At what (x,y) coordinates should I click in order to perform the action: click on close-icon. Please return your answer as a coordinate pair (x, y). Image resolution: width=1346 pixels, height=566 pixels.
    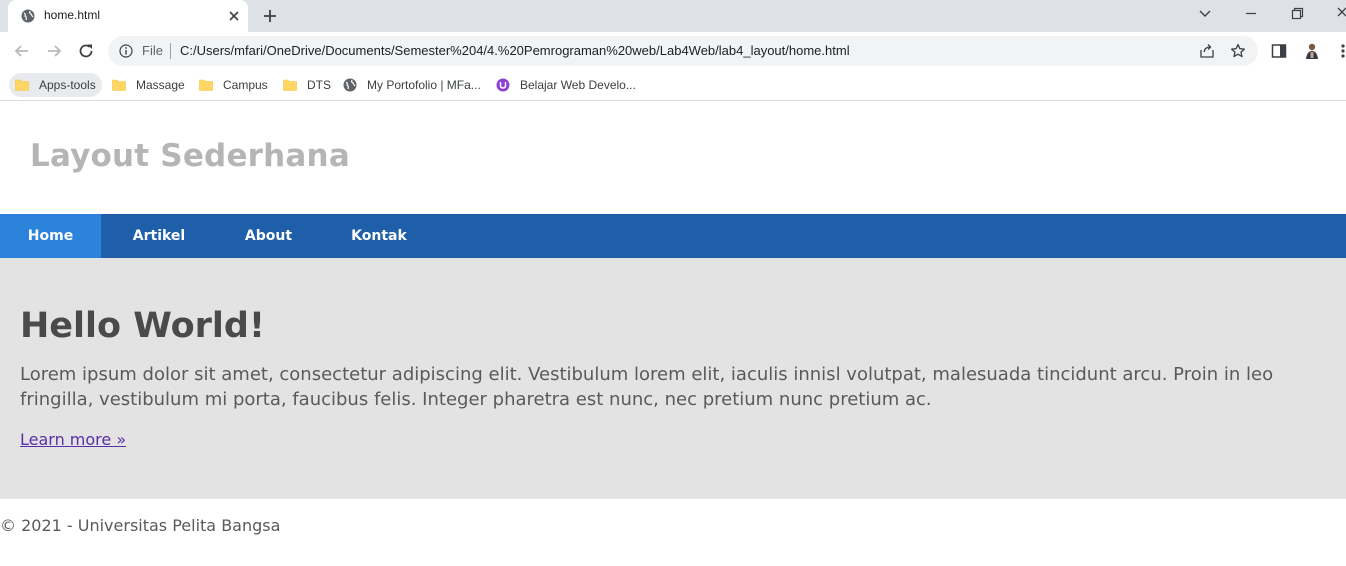
    Looking at the image, I should click on (234, 16).